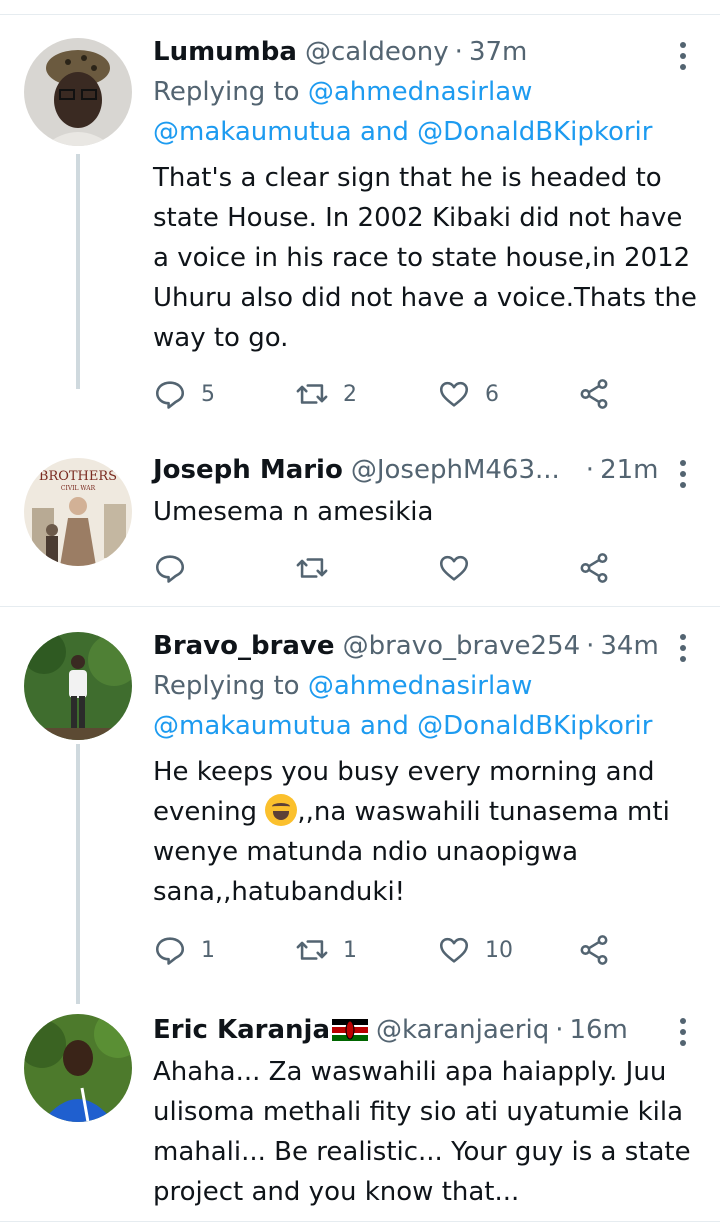  Describe the element at coordinates (78, 488) in the screenshot. I see `avatar-subtext: CIVIL WAR` at that location.